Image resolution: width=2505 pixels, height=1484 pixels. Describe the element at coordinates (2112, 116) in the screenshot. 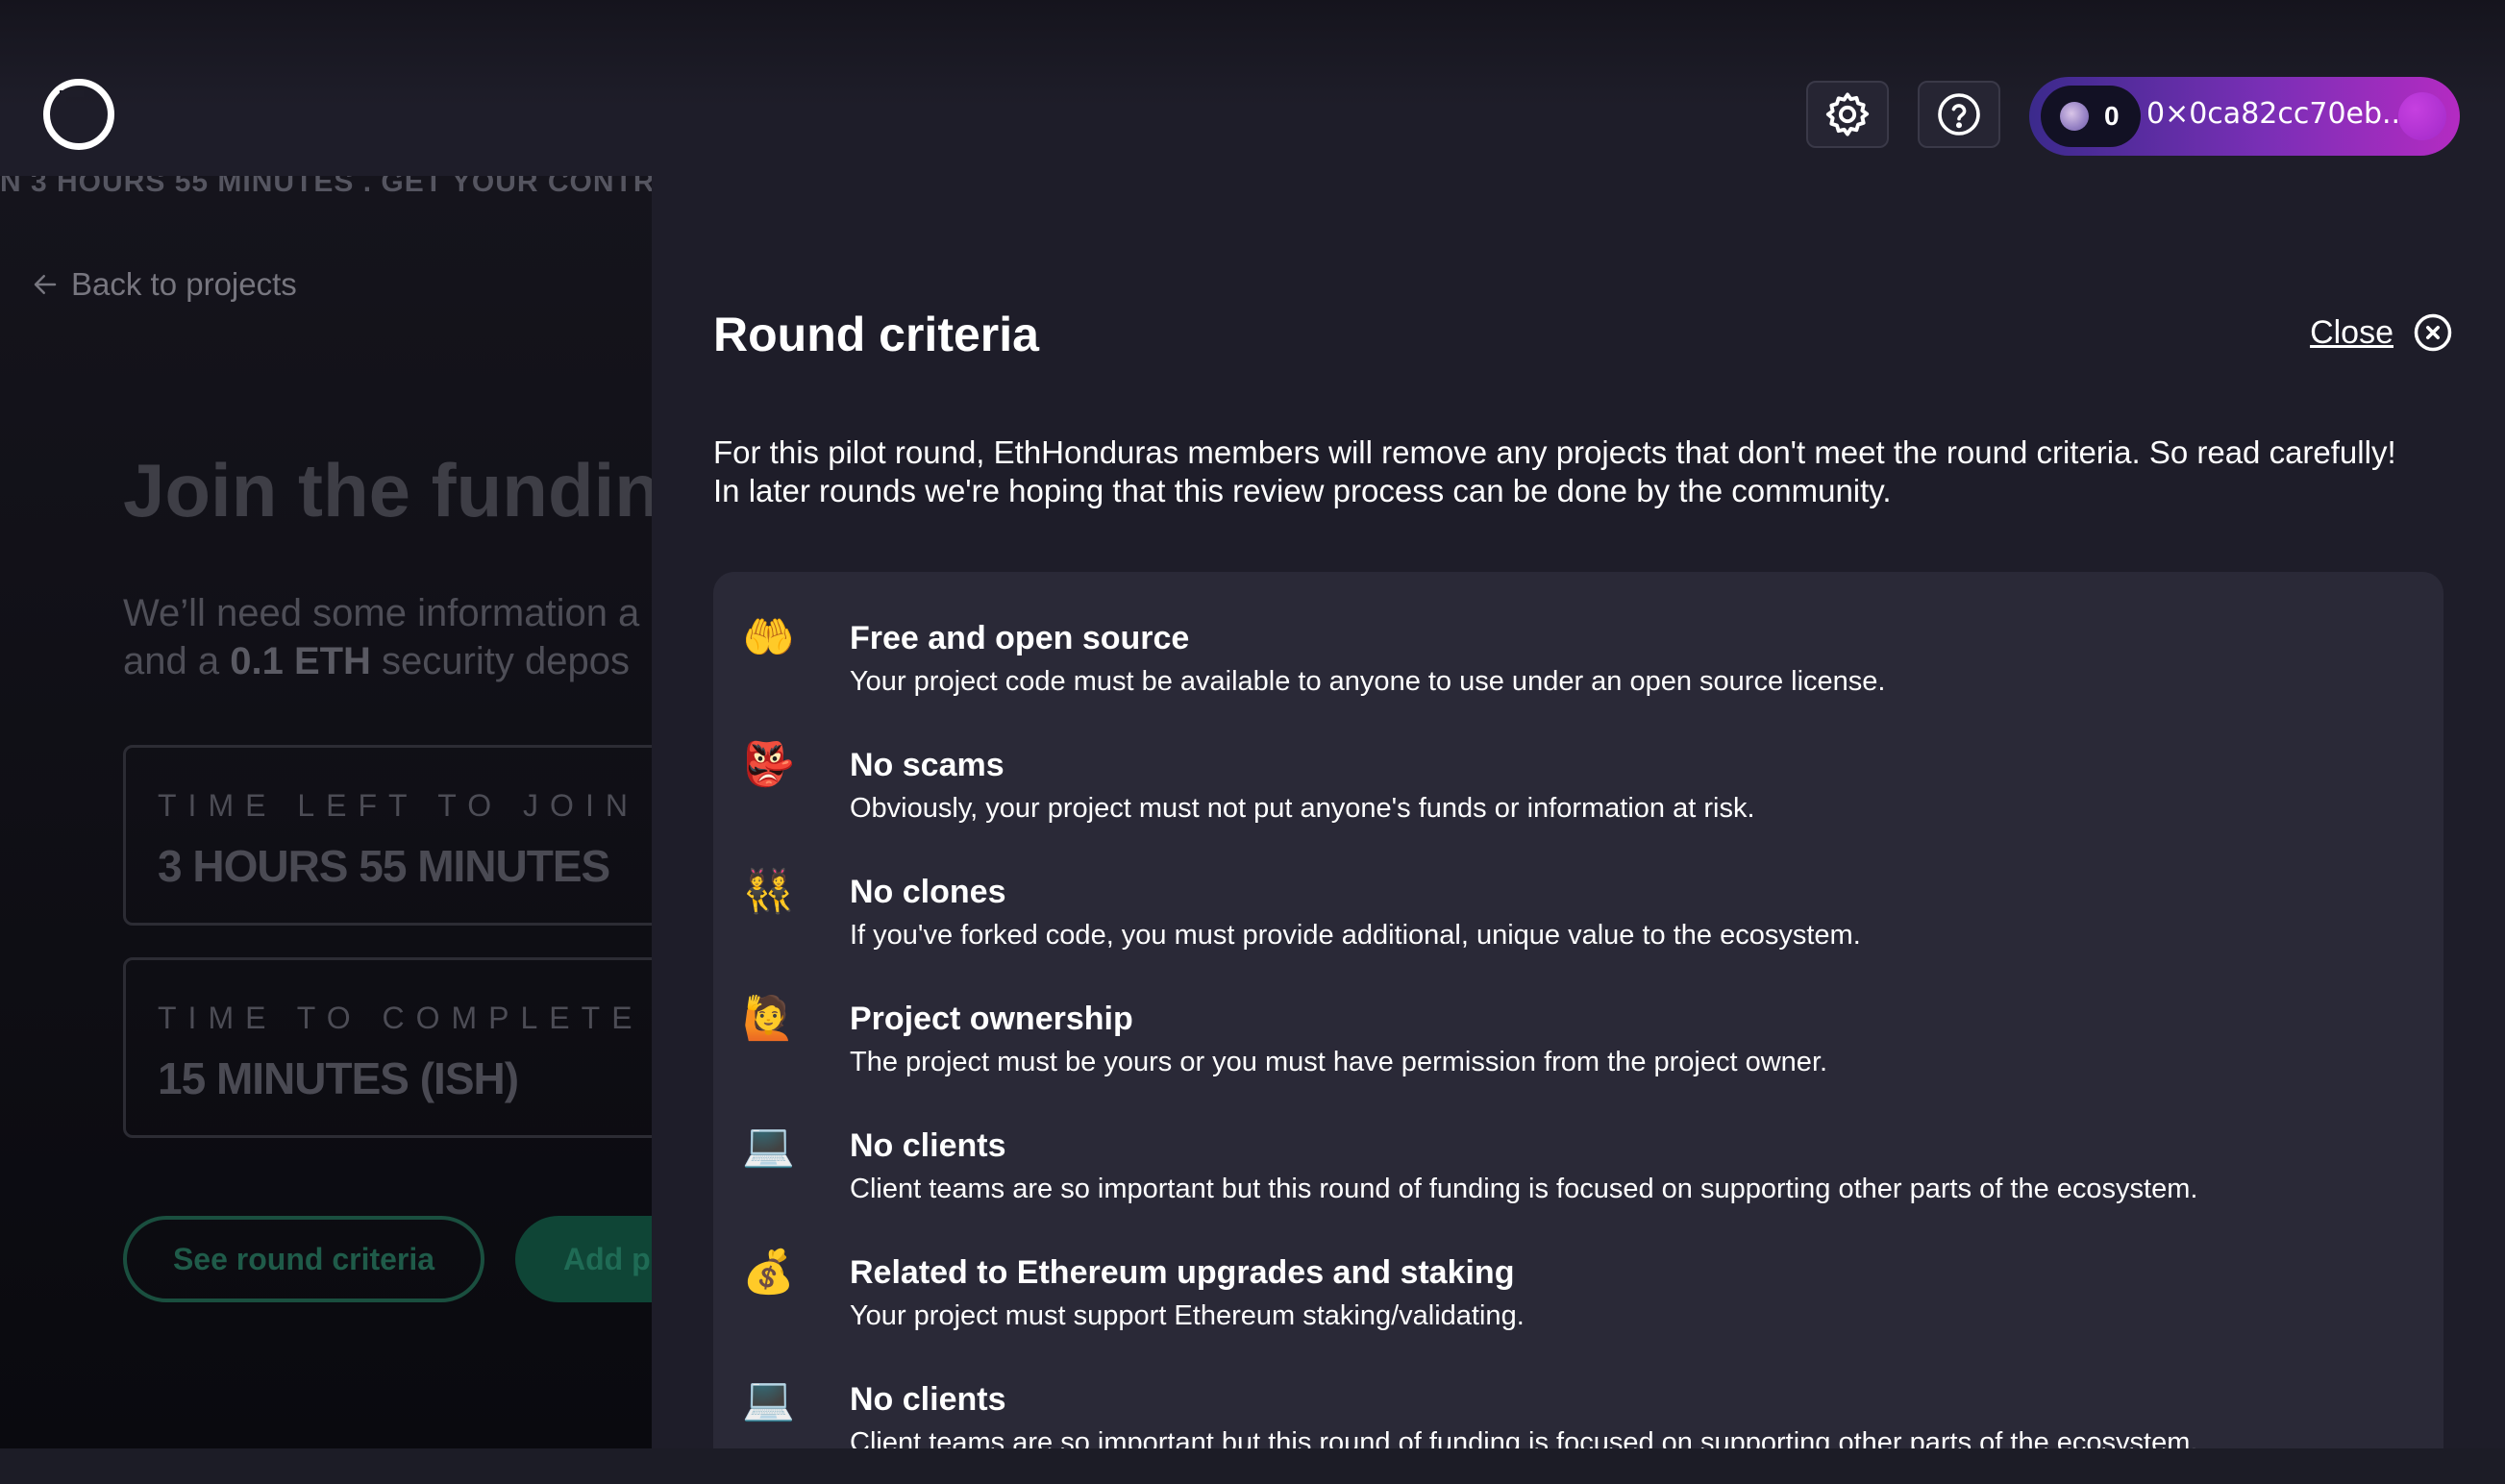

I see `wallet-balance: 0` at that location.